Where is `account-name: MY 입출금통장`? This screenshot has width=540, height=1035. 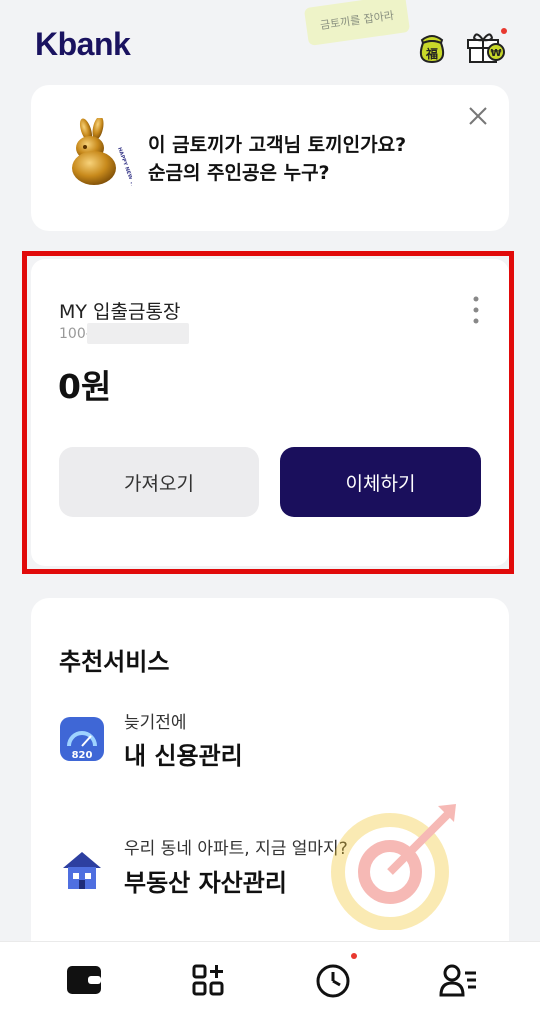 account-name: MY 입출금통장 is located at coordinates (120, 312).